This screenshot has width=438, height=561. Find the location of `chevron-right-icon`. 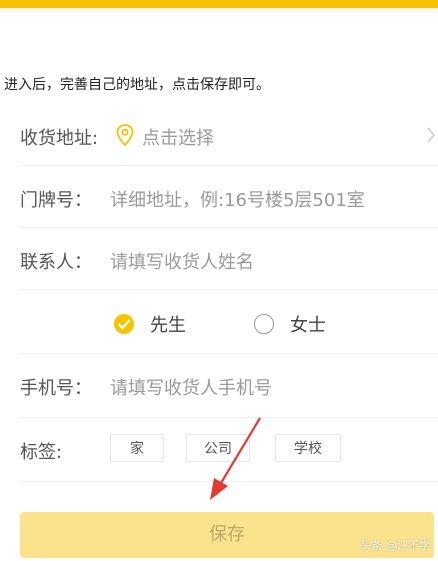

chevron-right-icon is located at coordinates (431, 135).